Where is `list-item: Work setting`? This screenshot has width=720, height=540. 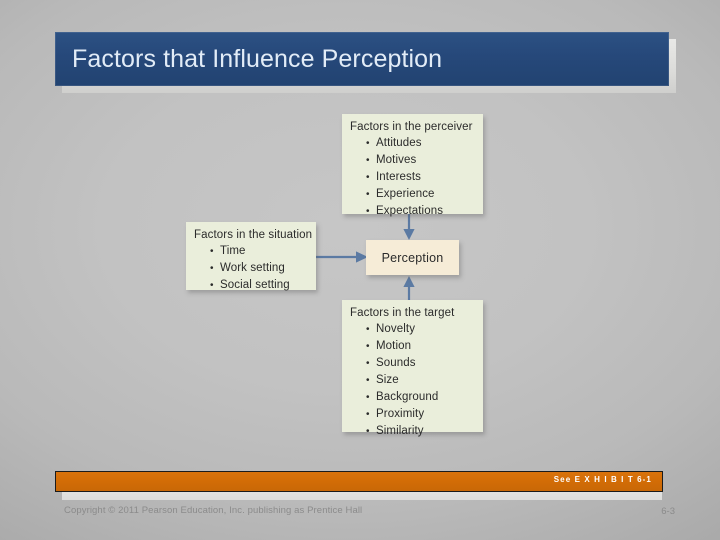 list-item: Work setting is located at coordinates (263, 268).